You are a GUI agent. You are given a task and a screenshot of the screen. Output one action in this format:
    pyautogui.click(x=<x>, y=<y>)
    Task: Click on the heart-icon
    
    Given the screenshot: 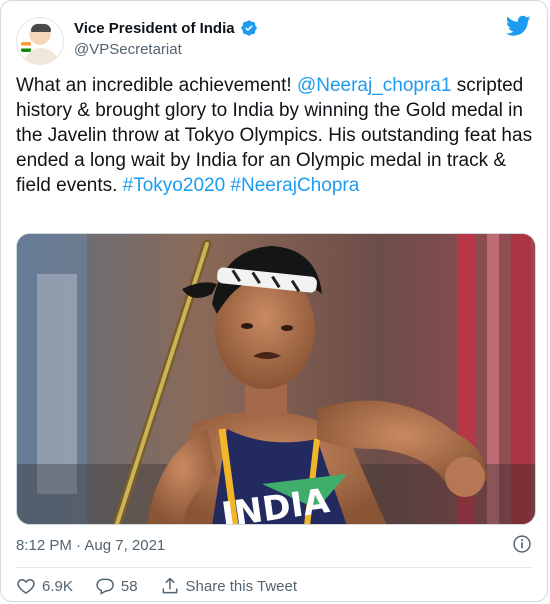 What is the action you would take?
    pyautogui.click(x=26, y=586)
    